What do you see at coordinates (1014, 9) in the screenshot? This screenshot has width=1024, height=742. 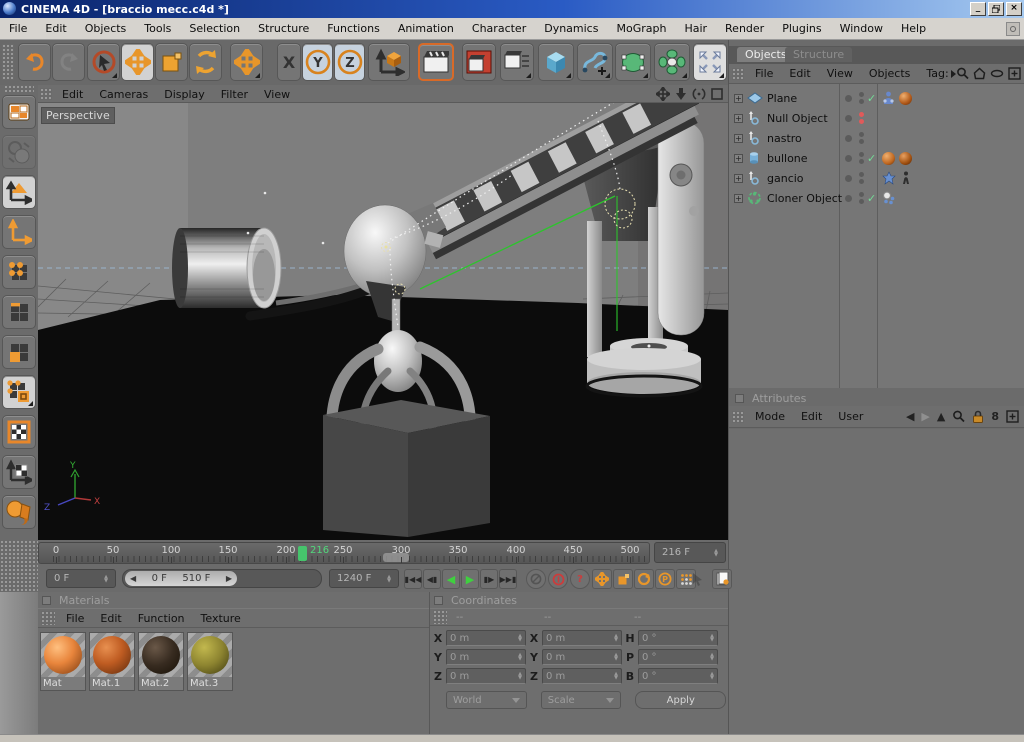 I see `close-button: ×` at bounding box center [1014, 9].